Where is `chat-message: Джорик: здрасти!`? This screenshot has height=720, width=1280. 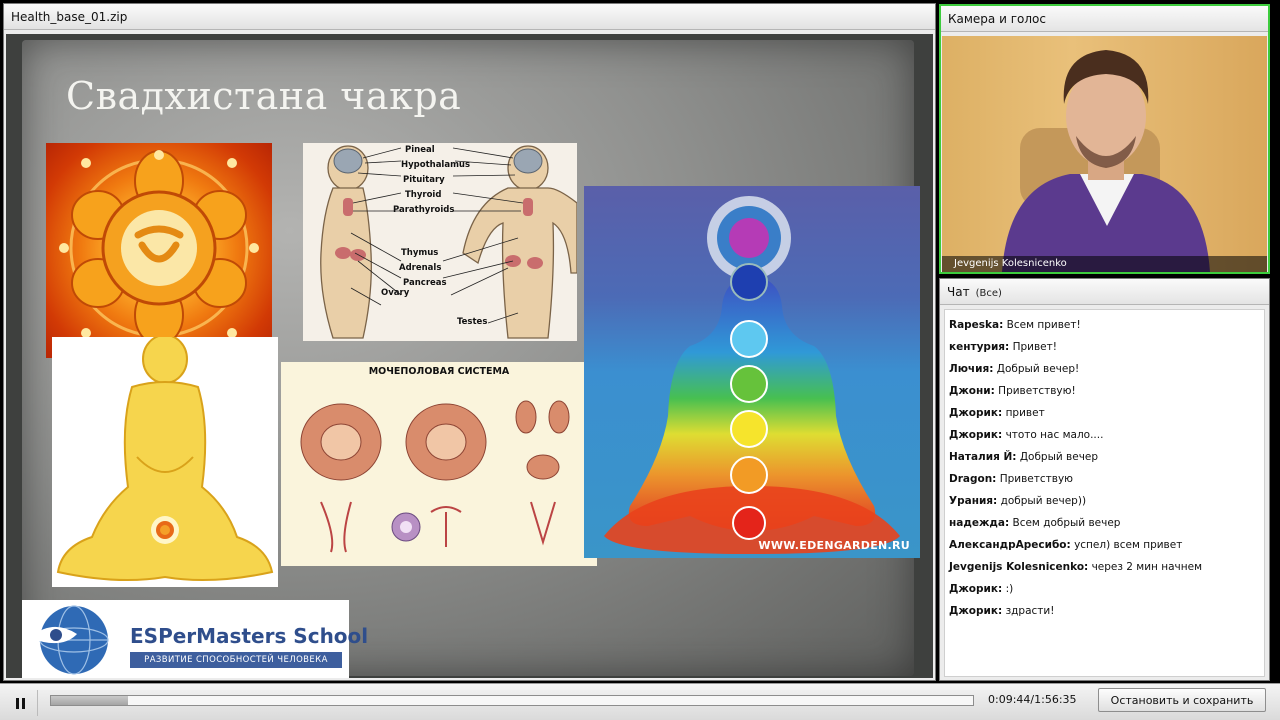 chat-message: Джорик: здрасти! is located at coordinates (1104, 611).